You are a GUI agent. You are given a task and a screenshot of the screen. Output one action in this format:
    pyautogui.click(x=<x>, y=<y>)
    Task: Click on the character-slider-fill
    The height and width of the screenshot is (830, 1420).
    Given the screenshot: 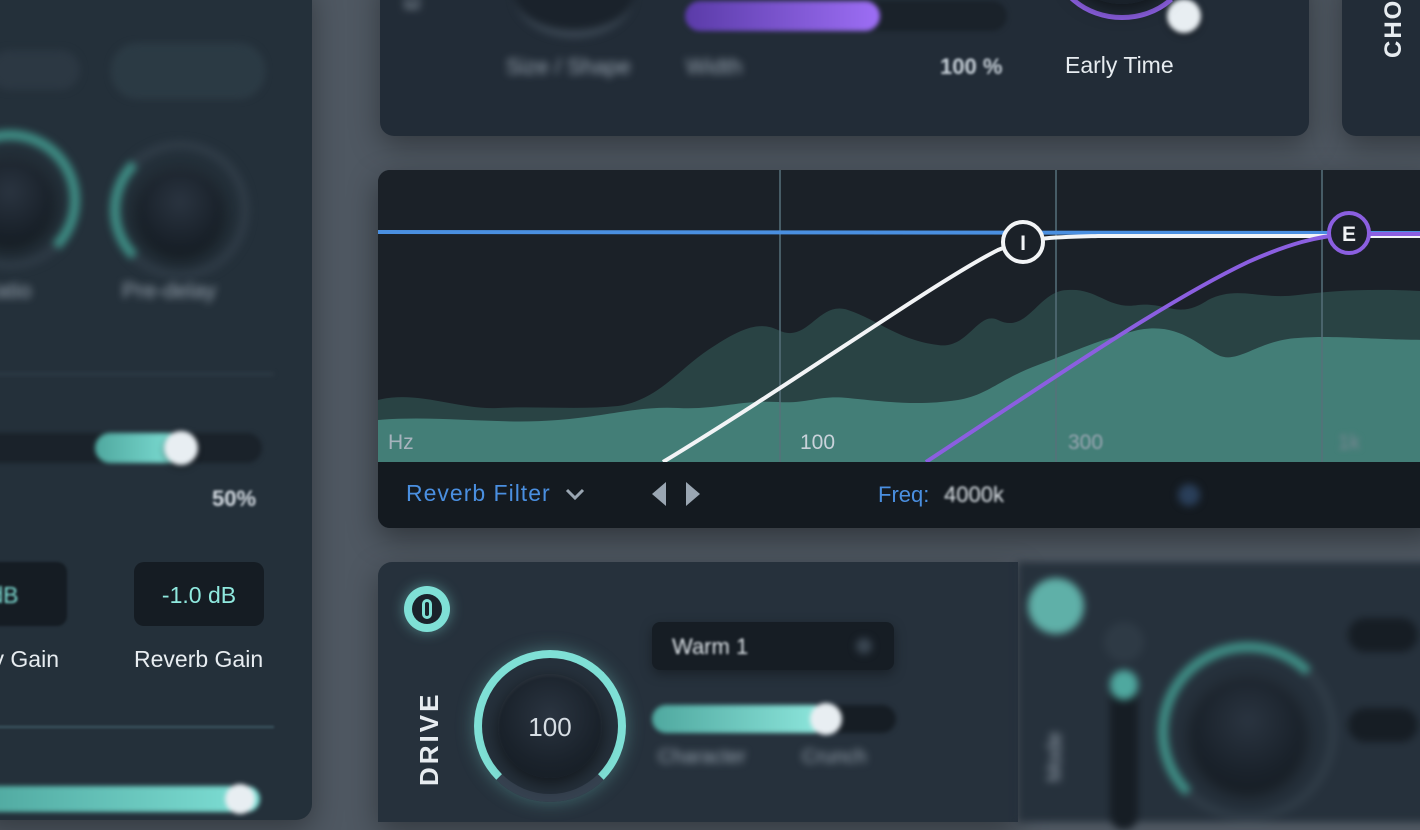 What is the action you would take?
    pyautogui.click(x=740, y=719)
    